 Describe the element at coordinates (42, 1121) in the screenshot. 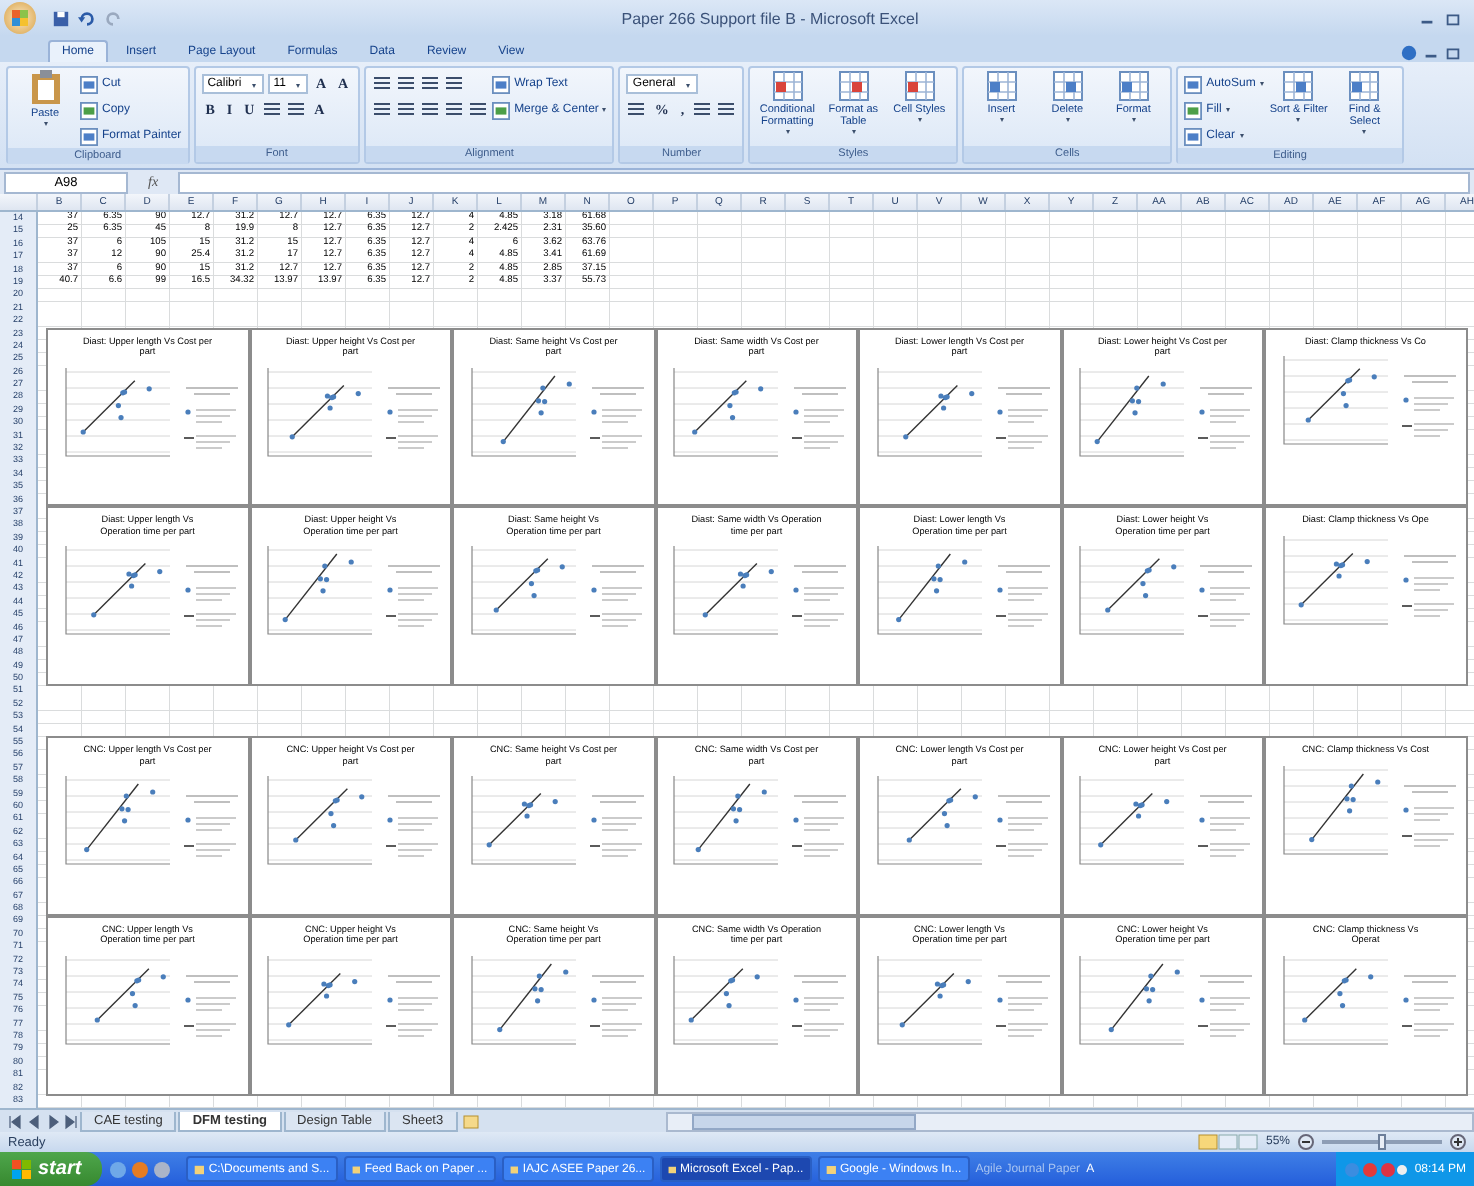

I see `sheet-navigation-icon` at that location.